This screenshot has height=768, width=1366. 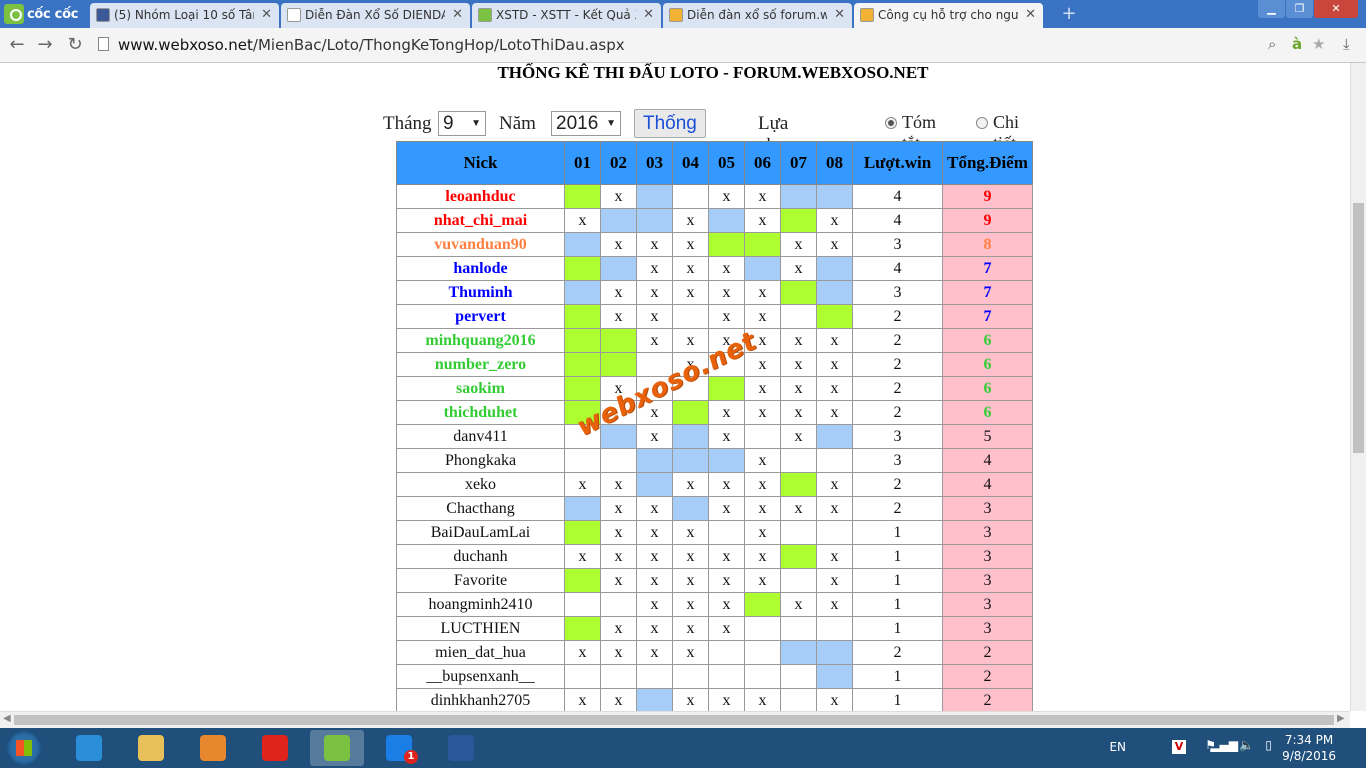 I want to click on volume-icon: 🔈, so click(x=1246, y=745).